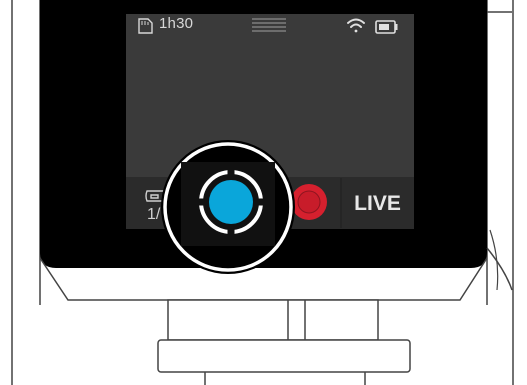 Image resolution: width=527 pixels, height=385 pixels. What do you see at coordinates (309, 202) in the screenshot?
I see `record-button` at bounding box center [309, 202].